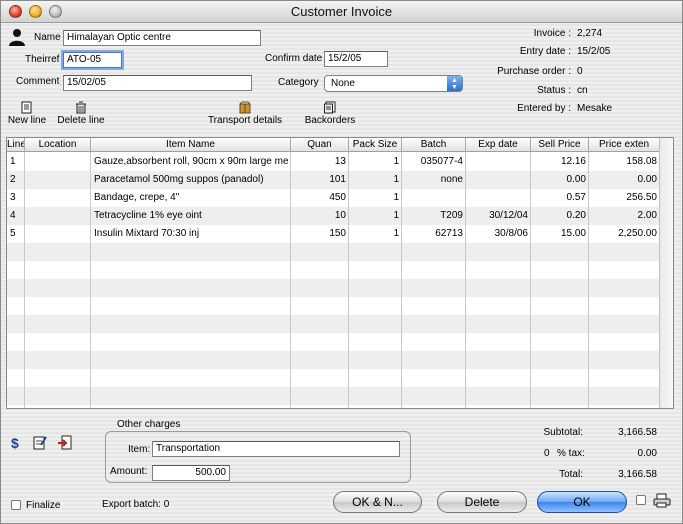  I want to click on theirref-field: ATO-05, so click(92, 60).